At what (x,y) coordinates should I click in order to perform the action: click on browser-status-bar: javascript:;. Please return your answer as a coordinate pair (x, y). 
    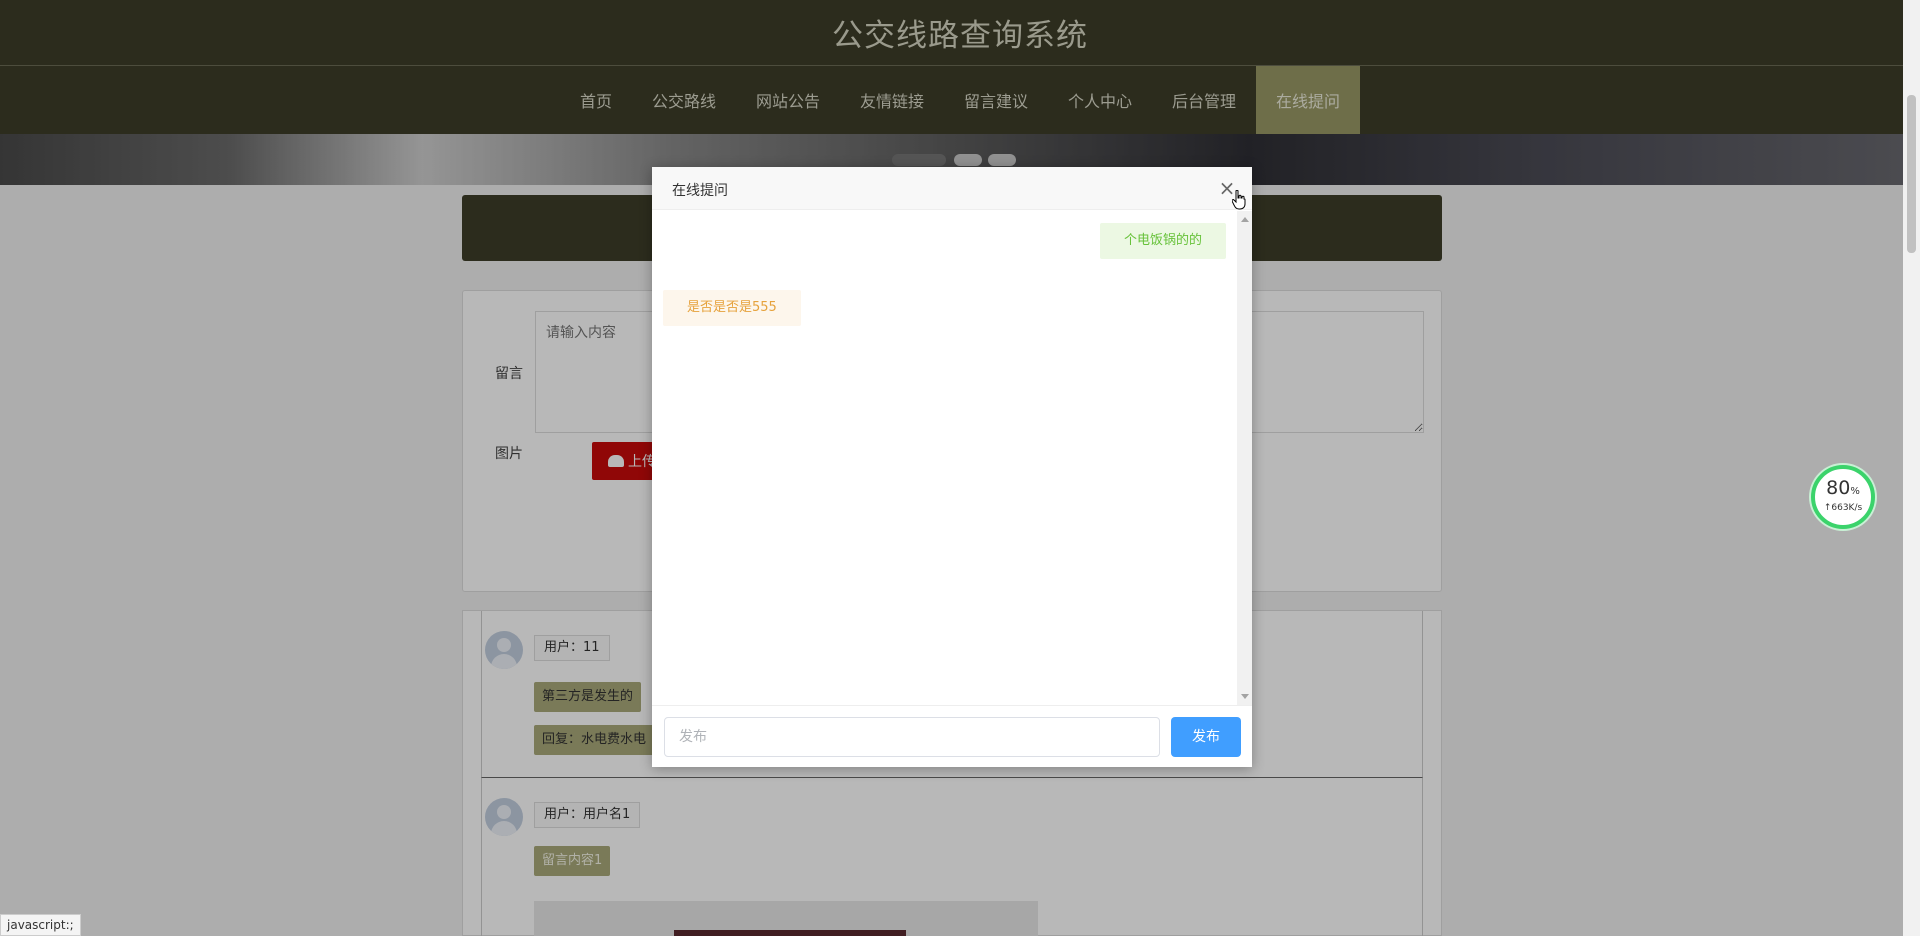
    Looking at the image, I should click on (40, 925).